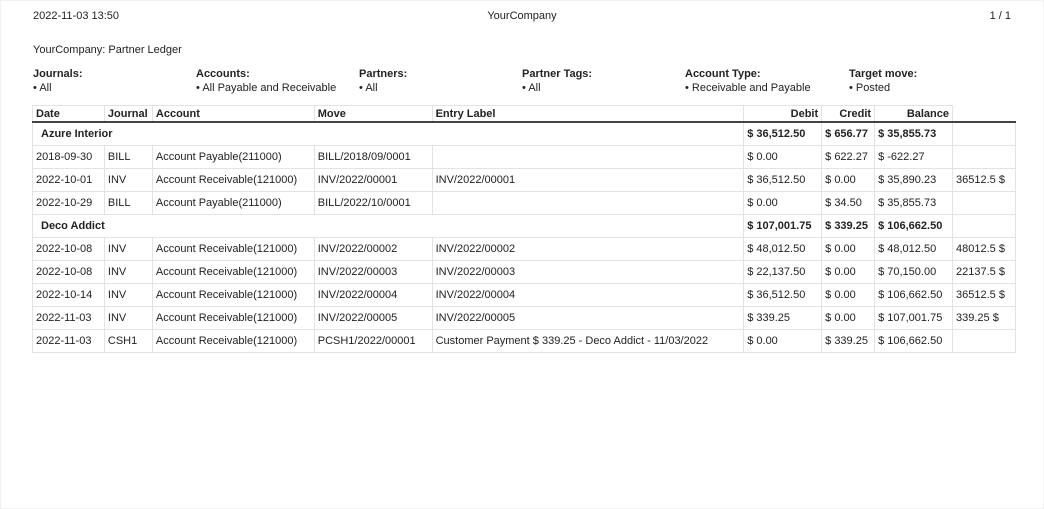 The image size is (1044, 509). What do you see at coordinates (588, 248) in the screenshot?
I see `line-label: INV/2022/00002` at bounding box center [588, 248].